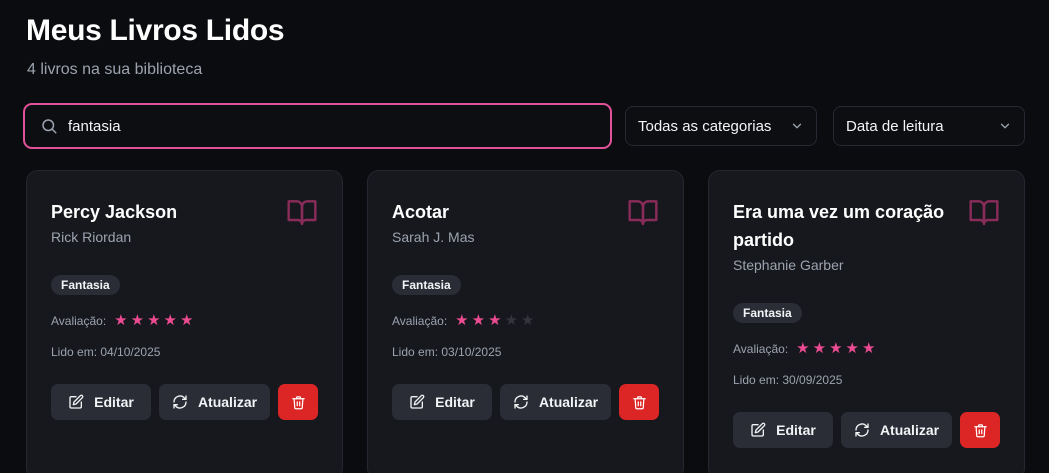 Image resolution: width=1049 pixels, height=473 pixels. Describe the element at coordinates (705, 126) in the screenshot. I see `category-select-value: Todas as categorias` at that location.